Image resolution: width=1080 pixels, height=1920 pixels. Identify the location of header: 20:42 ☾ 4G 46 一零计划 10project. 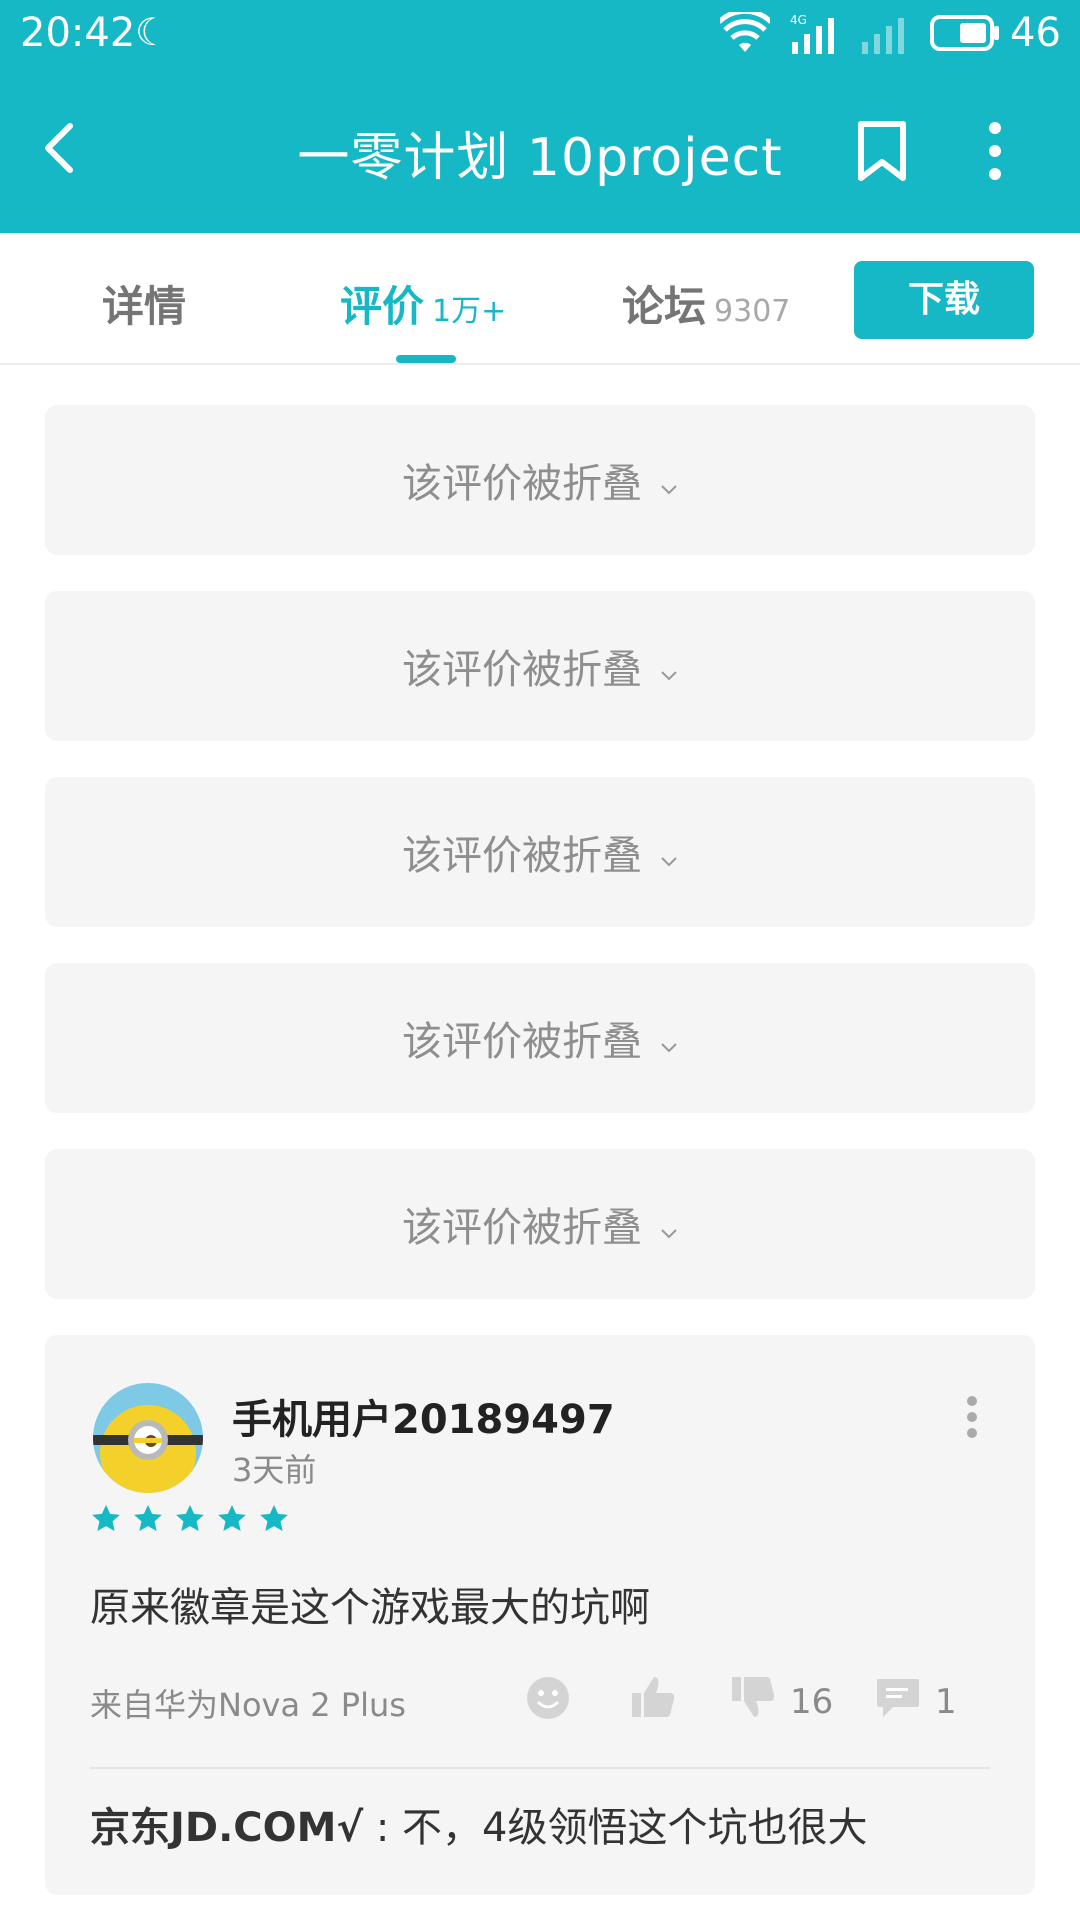
(540, 116).